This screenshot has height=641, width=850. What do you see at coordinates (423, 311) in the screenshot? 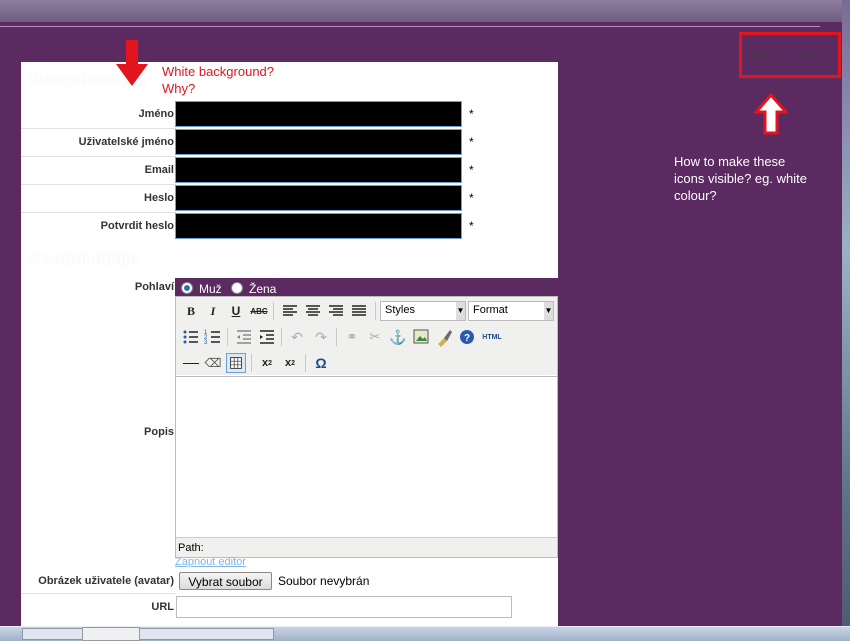
I see `styles-select: Styles ▼` at bounding box center [423, 311].